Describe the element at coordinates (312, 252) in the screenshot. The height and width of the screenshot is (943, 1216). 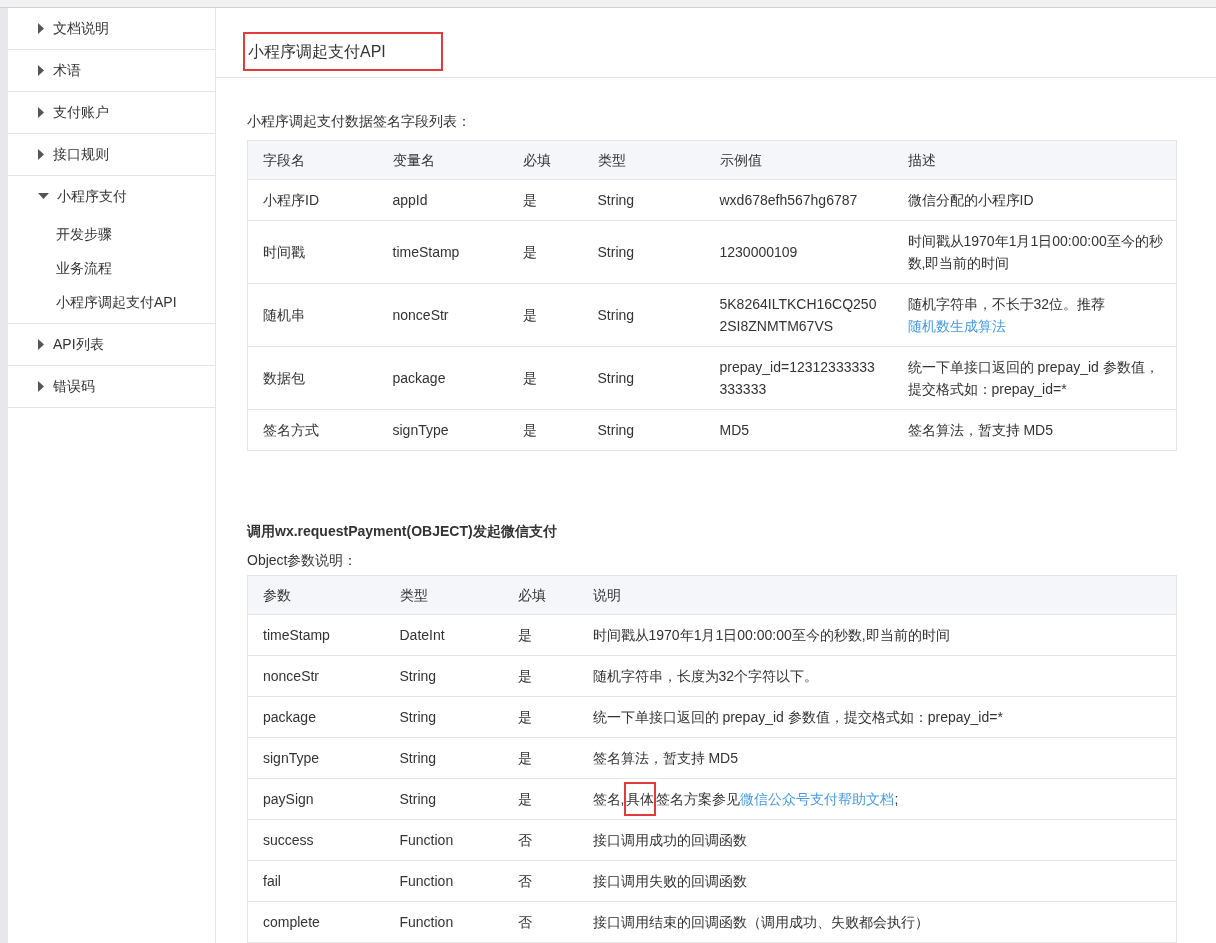
I see `table-cell: 时间戳` at that location.